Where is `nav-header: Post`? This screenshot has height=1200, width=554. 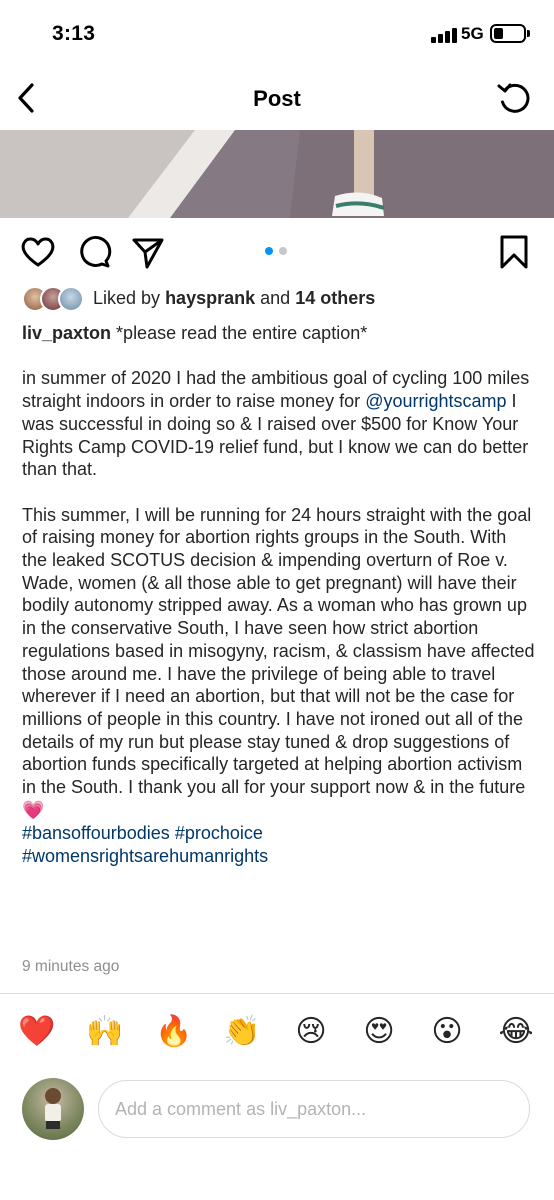
nav-header: Post is located at coordinates (277, 100).